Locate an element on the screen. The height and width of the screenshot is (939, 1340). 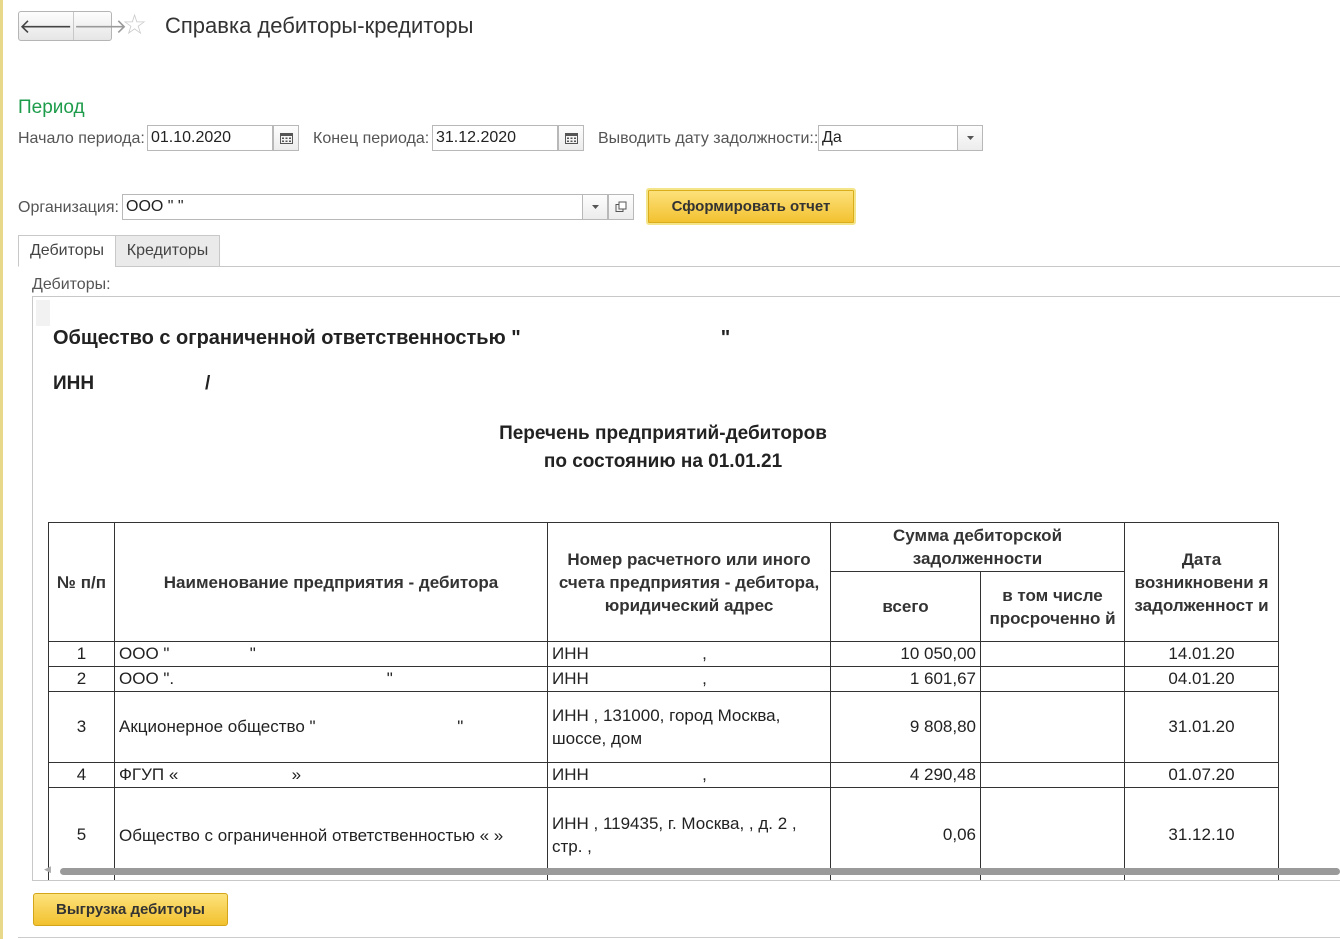
period-start-label: Начало периода: is located at coordinates (81, 138).